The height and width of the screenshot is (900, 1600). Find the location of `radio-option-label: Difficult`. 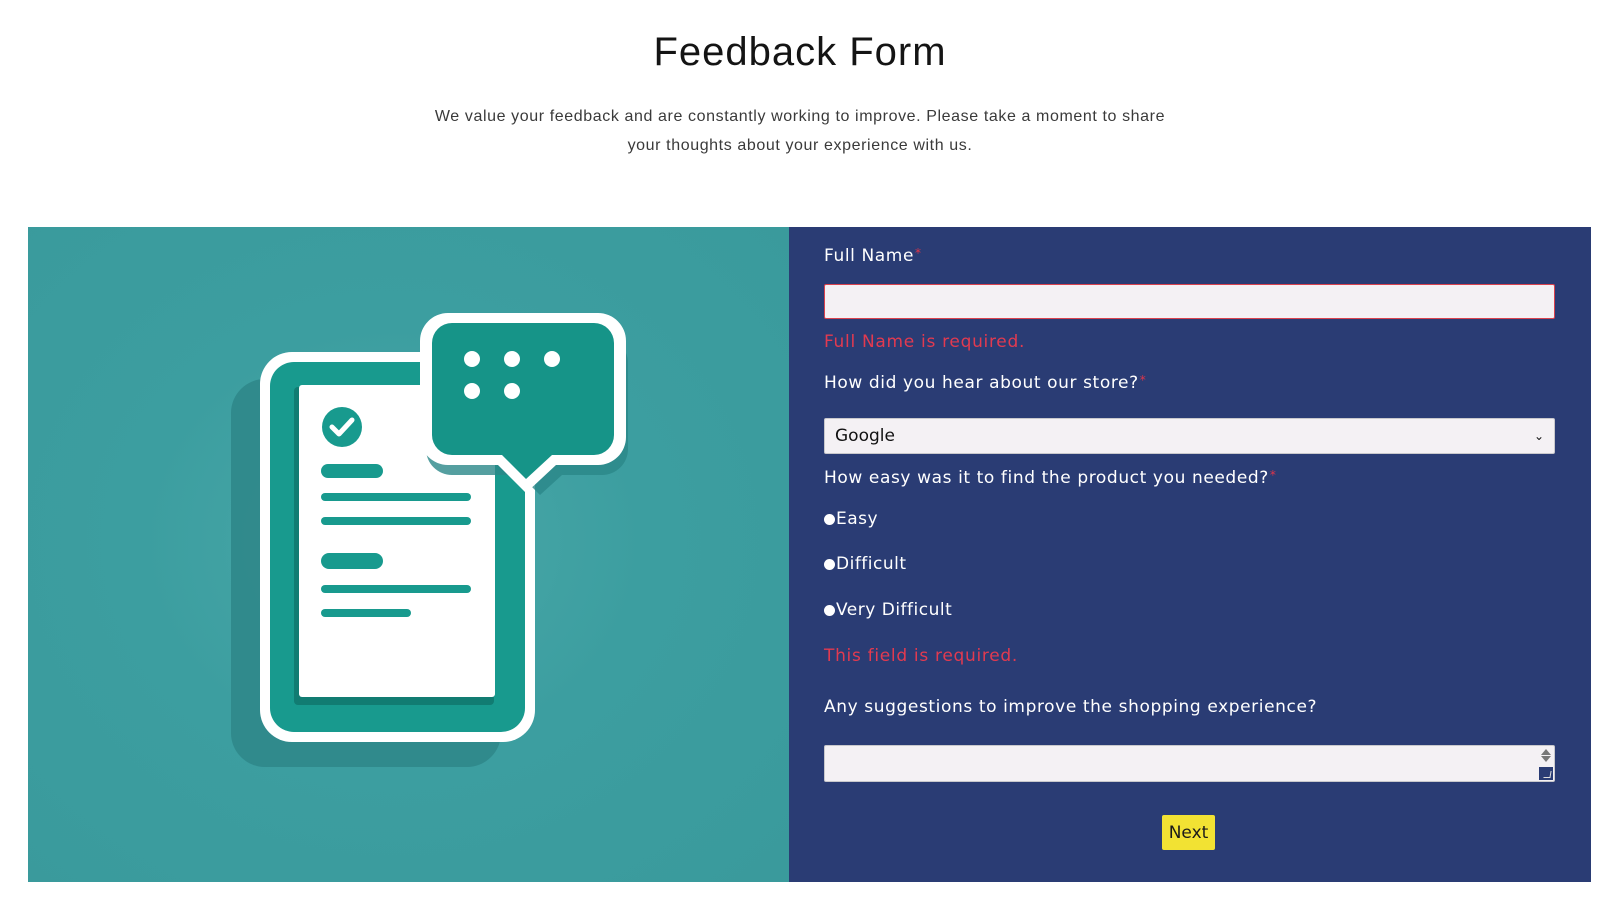

radio-option-label: Difficult is located at coordinates (871, 564).